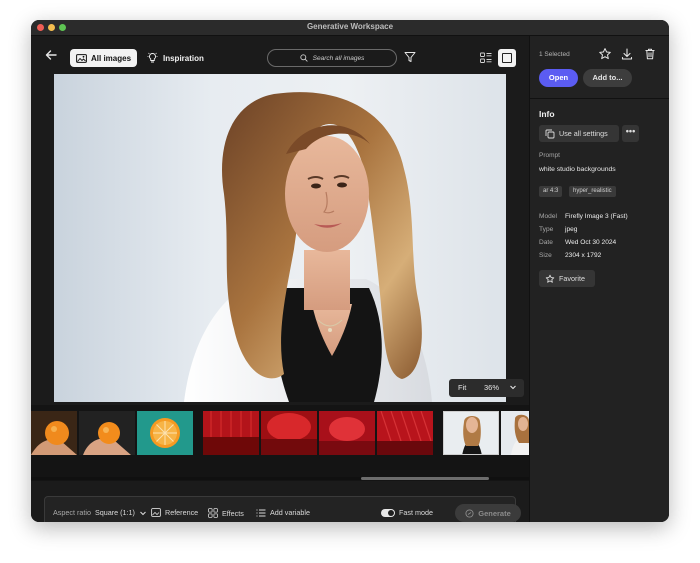 This screenshot has width=700, height=563. I want to click on inspiration-label: Inspiration, so click(183, 58).